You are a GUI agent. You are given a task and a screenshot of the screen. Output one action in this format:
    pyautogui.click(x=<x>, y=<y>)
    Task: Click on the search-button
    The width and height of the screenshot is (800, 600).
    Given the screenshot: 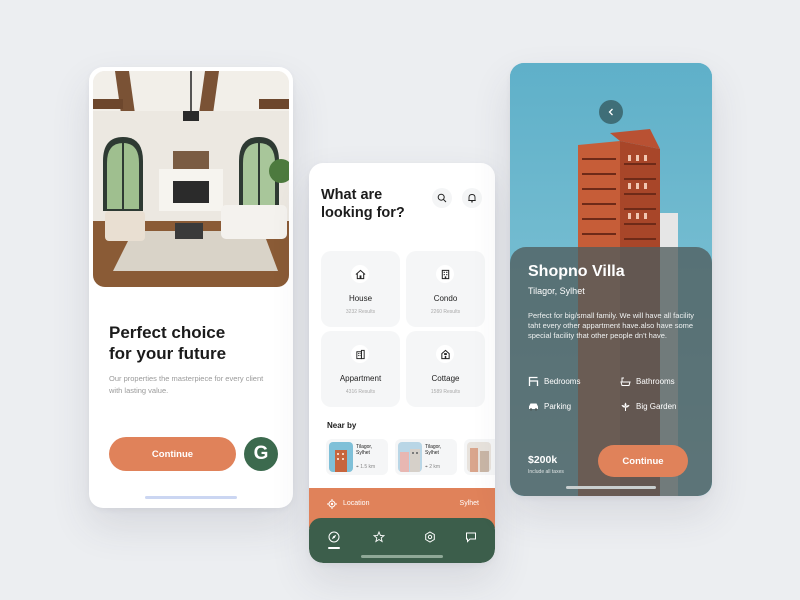 What is the action you would take?
    pyautogui.click(x=442, y=198)
    